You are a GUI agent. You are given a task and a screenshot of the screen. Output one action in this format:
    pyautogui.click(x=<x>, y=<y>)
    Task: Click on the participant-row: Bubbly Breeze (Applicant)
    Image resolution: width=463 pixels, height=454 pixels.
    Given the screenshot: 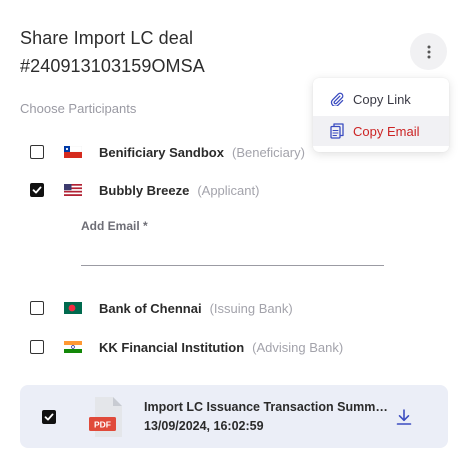 What is the action you would take?
    pyautogui.click(x=144, y=190)
    